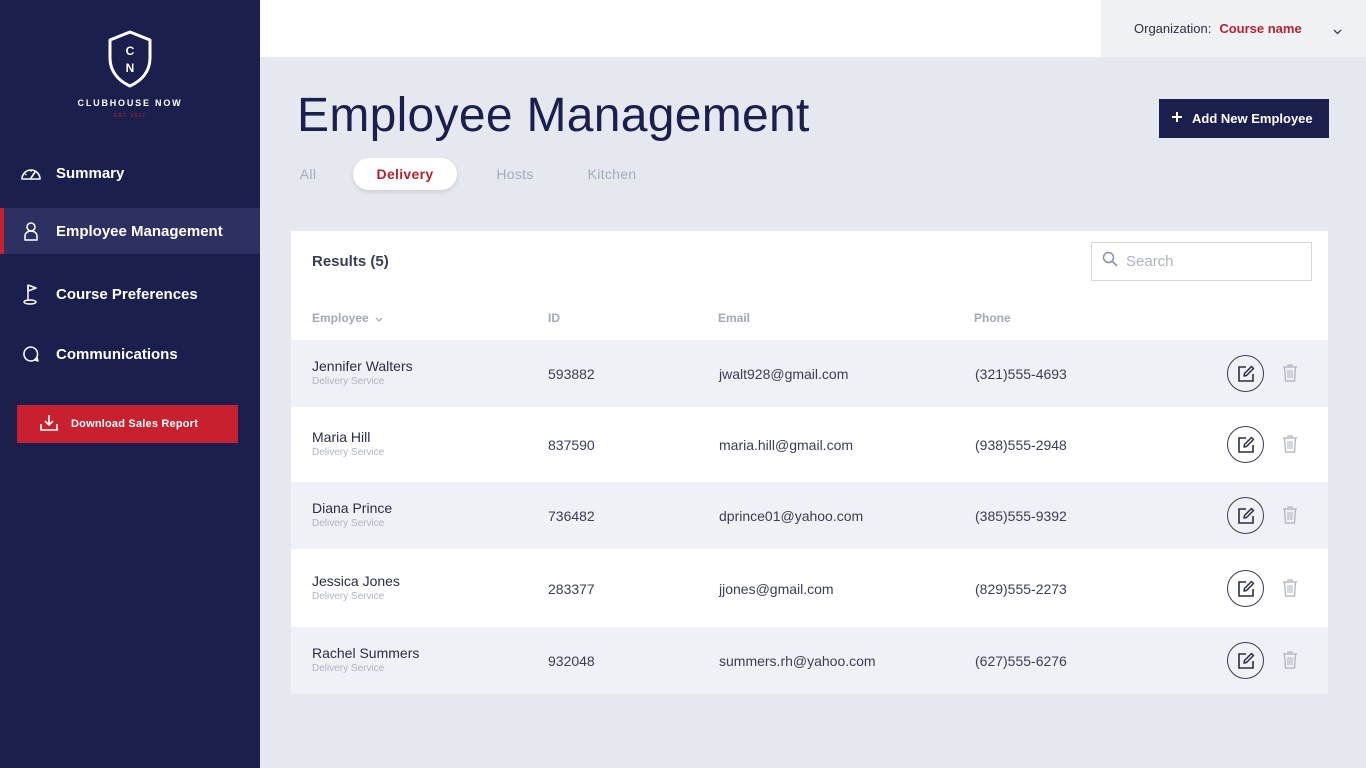 Image resolution: width=1366 pixels, height=768 pixels. I want to click on employee-id: 932048, so click(571, 661).